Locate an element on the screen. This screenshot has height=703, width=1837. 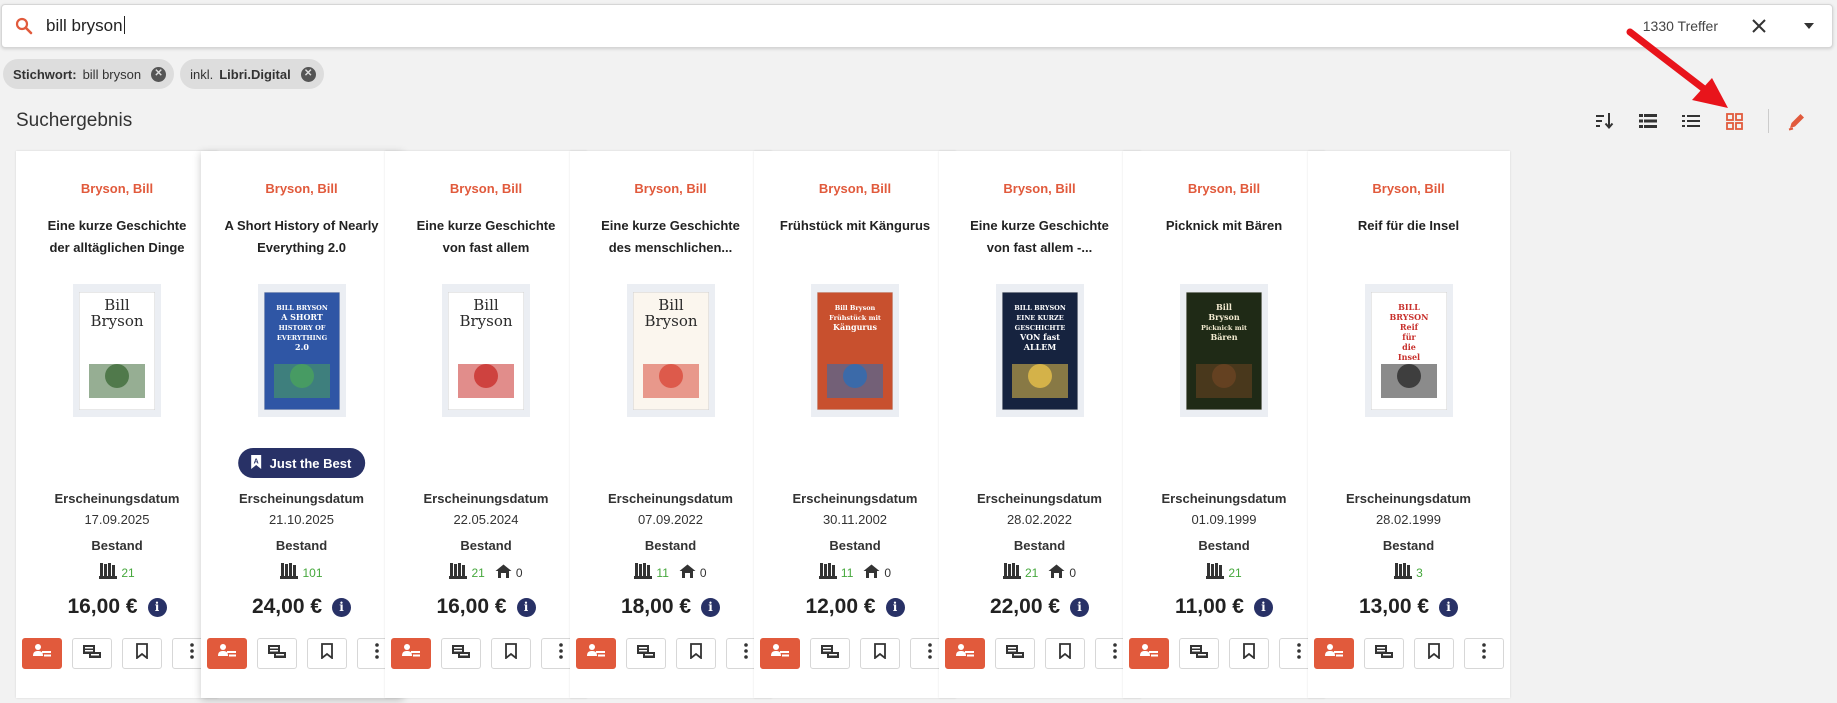
svg-text: Bill is located at coordinates (1224, 307).